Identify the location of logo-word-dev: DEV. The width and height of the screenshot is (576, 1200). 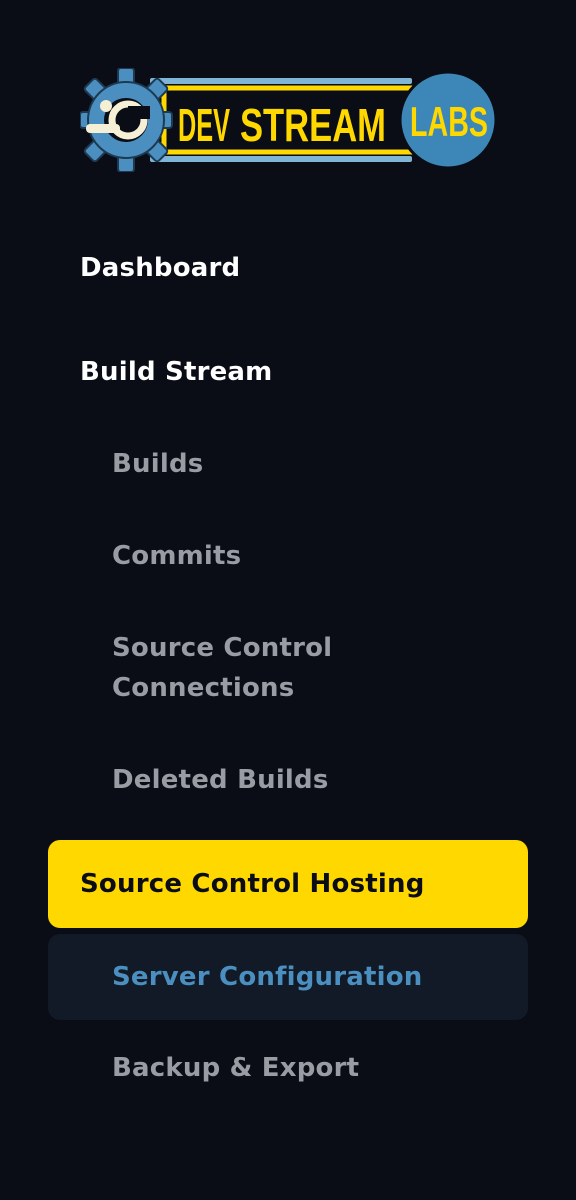
(204, 125).